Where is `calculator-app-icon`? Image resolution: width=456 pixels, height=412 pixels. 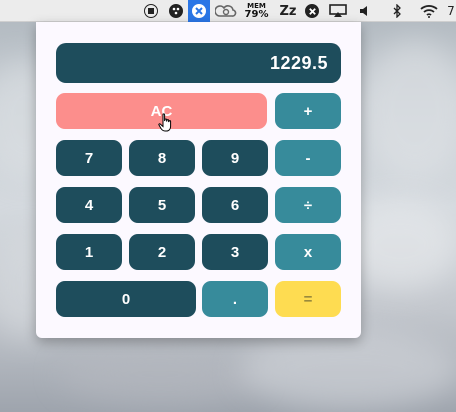
calculator-app-icon is located at coordinates (199, 11).